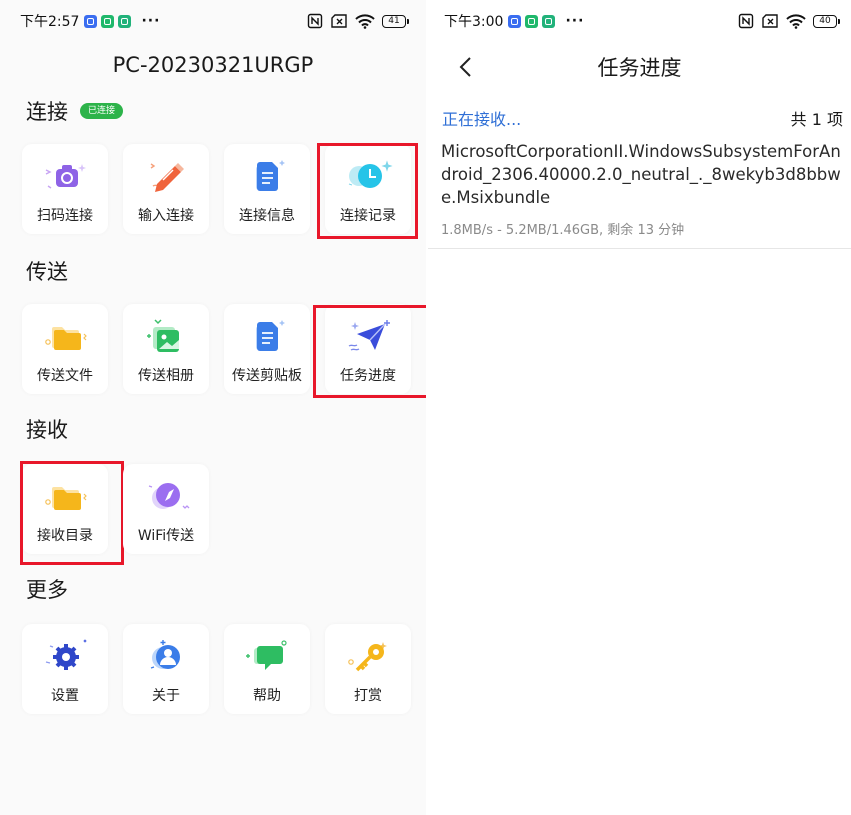  I want to click on send-album-button: 传送相册, so click(166, 349).